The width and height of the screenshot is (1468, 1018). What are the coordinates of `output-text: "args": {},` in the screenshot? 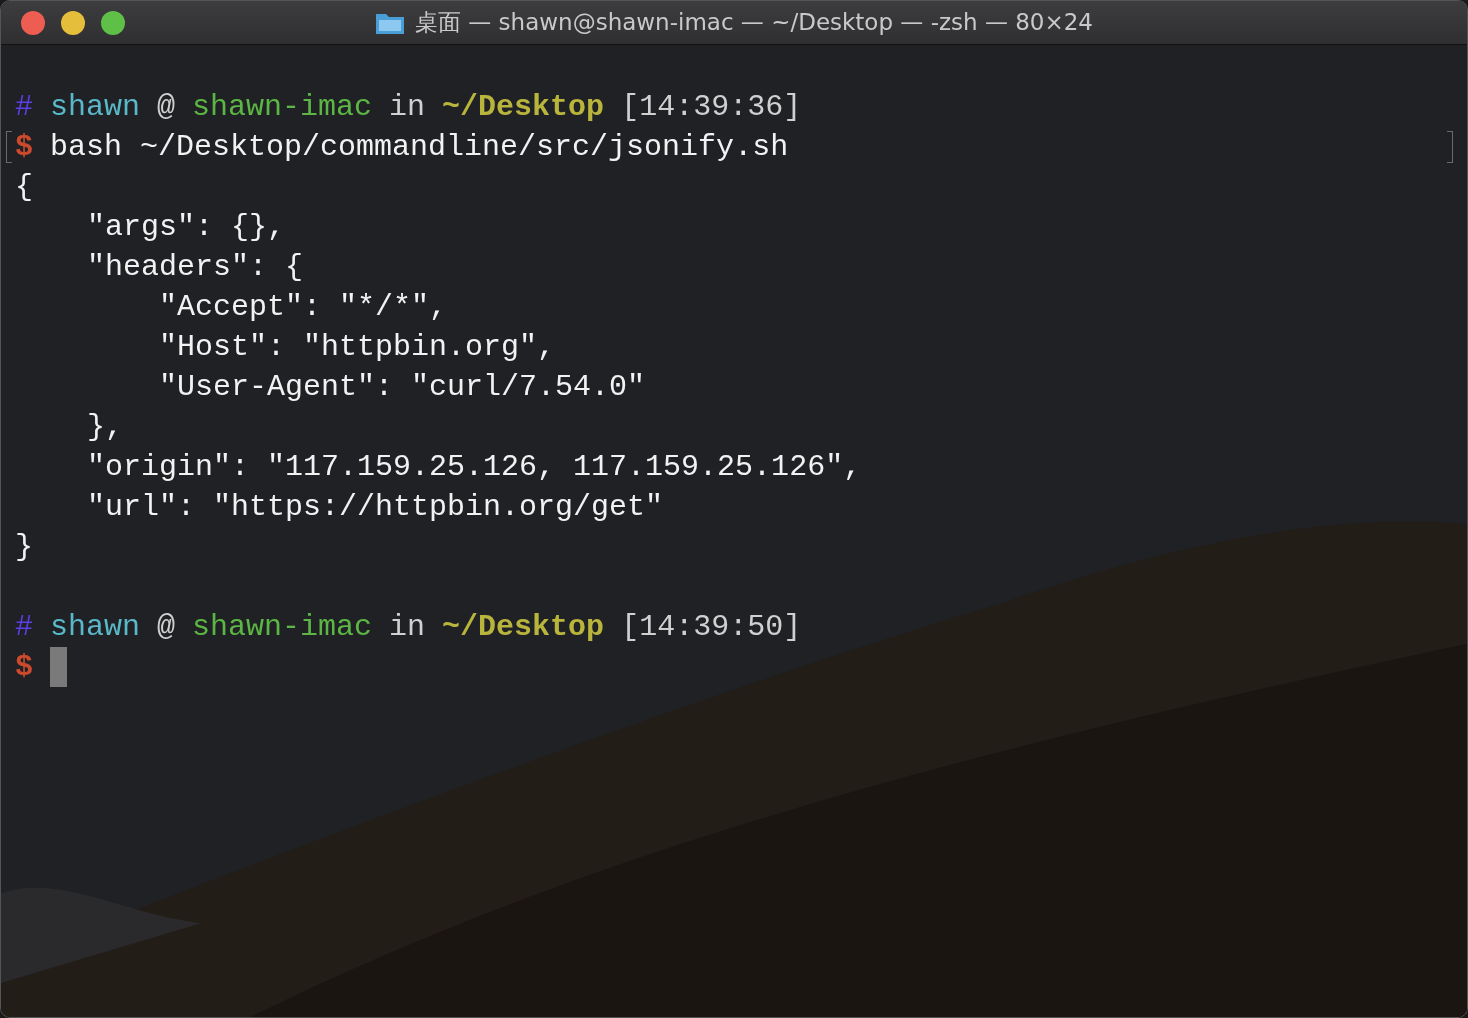 It's located at (186, 227).